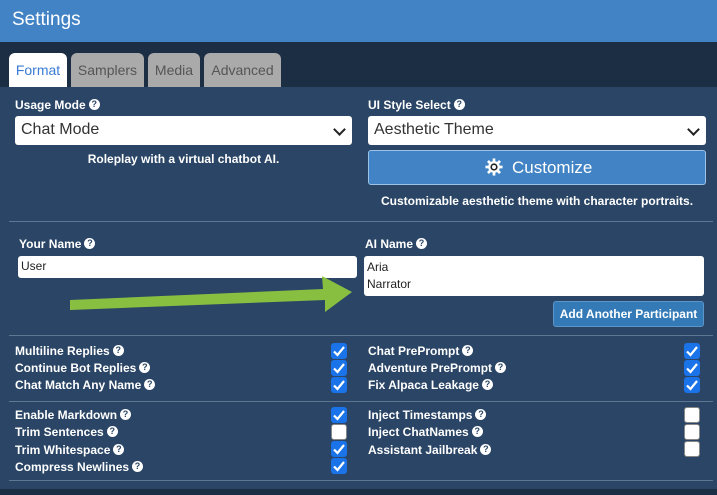 The height and width of the screenshot is (495, 717). Describe the element at coordinates (211, 294) in the screenshot. I see `annotation-arrow-icon` at that location.